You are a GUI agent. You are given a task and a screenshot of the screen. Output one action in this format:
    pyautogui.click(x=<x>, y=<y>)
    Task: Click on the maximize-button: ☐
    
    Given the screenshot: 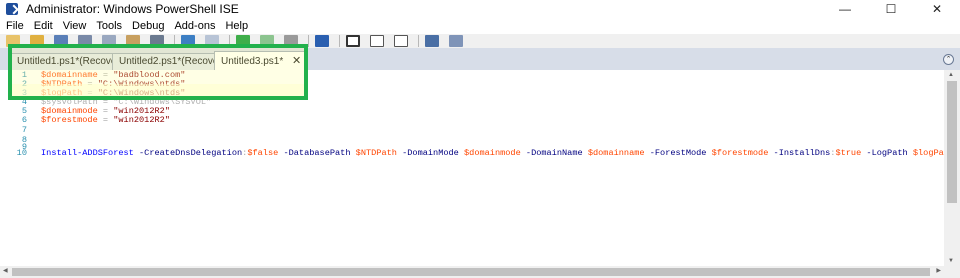 What is the action you would take?
    pyautogui.click(x=891, y=9)
    